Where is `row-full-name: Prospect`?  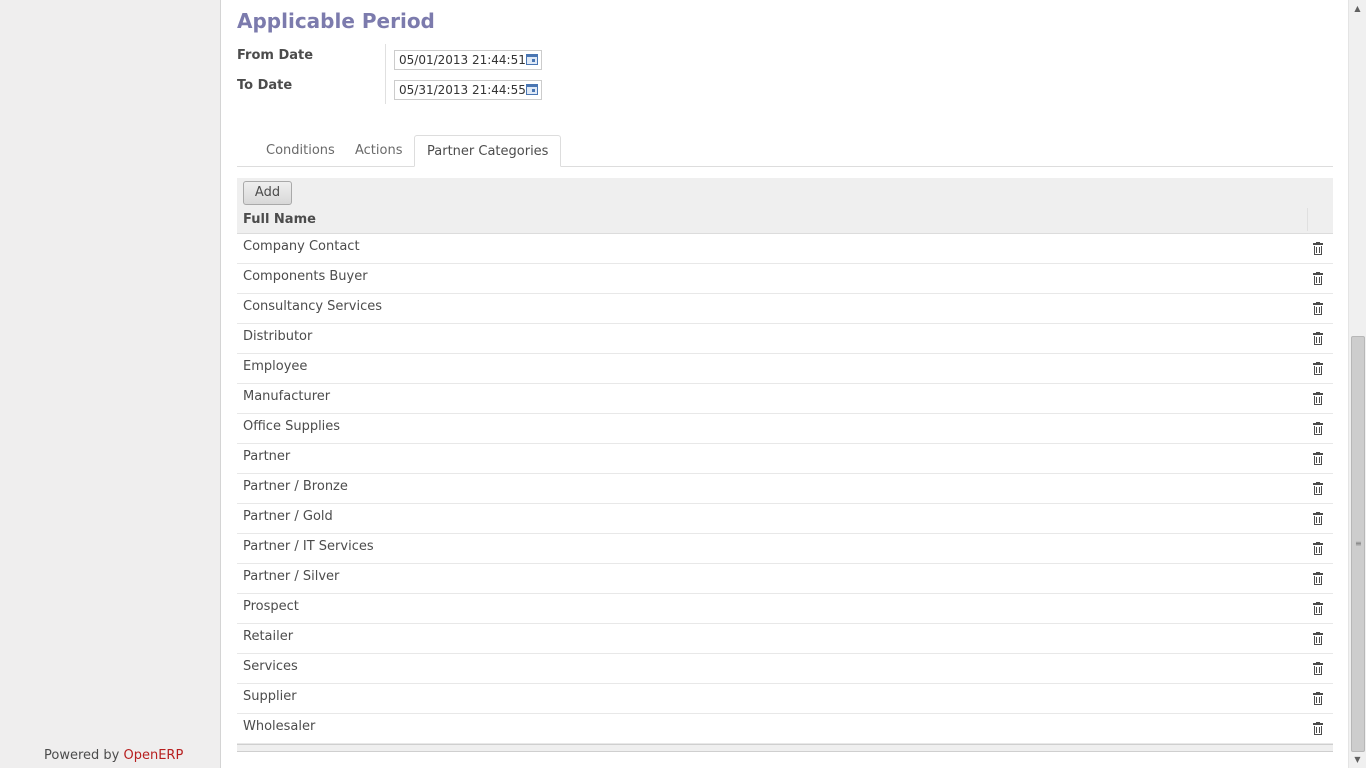
row-full-name: Prospect is located at coordinates (271, 606).